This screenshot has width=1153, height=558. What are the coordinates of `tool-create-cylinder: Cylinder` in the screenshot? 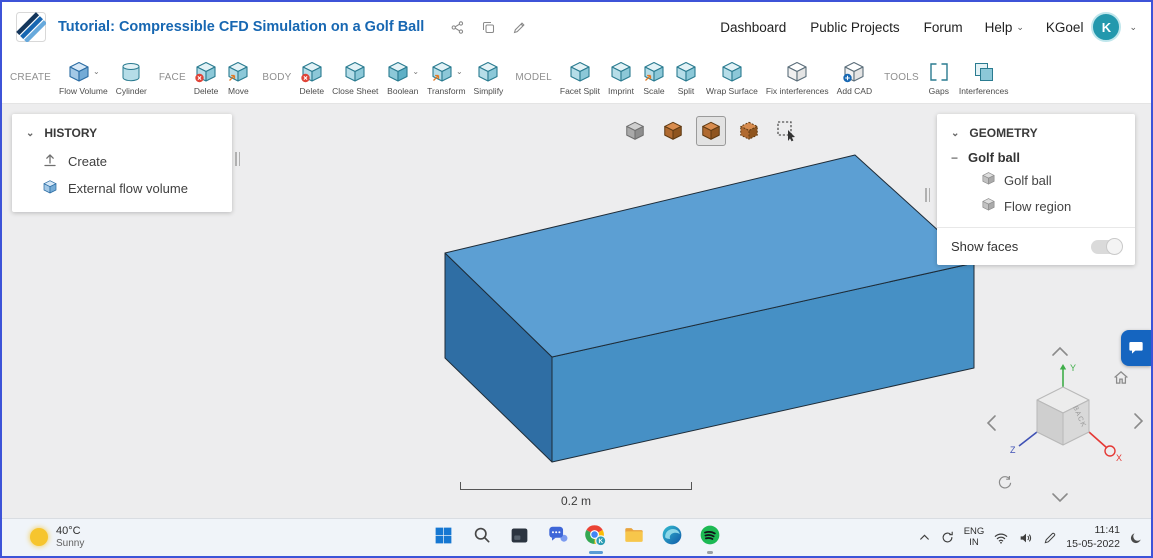 It's located at (131, 78).